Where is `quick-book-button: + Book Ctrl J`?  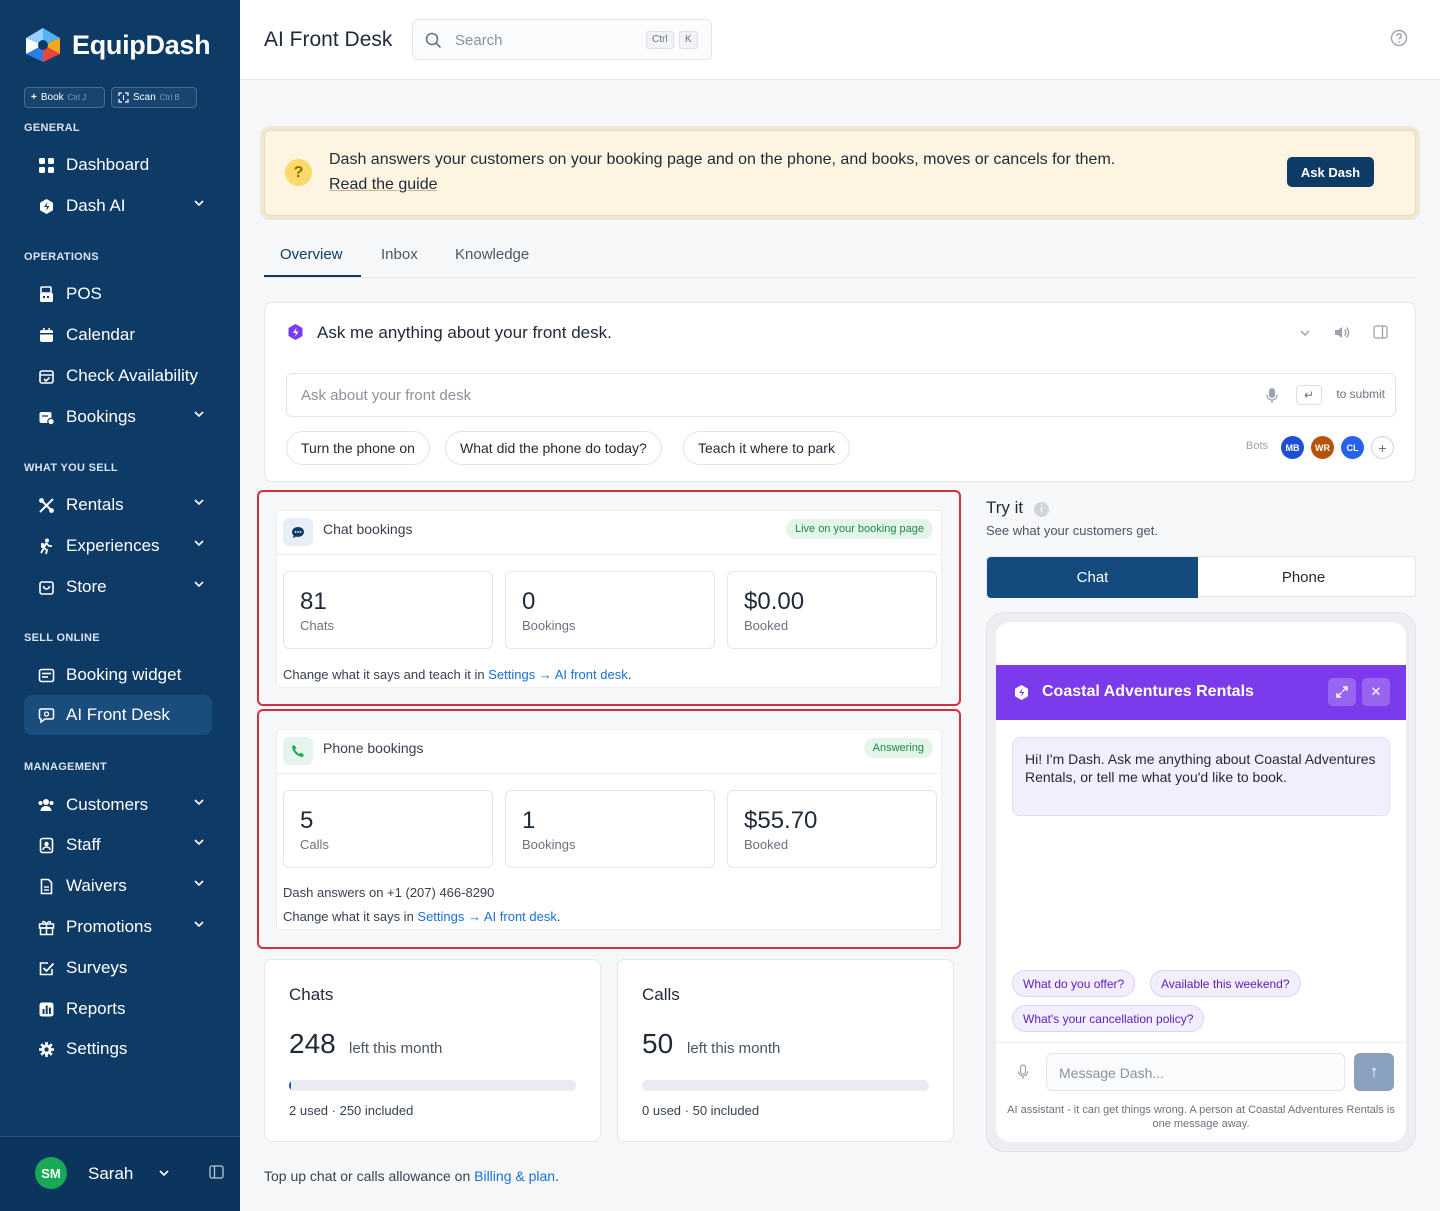 quick-book-button: + Book Ctrl J is located at coordinates (64, 97).